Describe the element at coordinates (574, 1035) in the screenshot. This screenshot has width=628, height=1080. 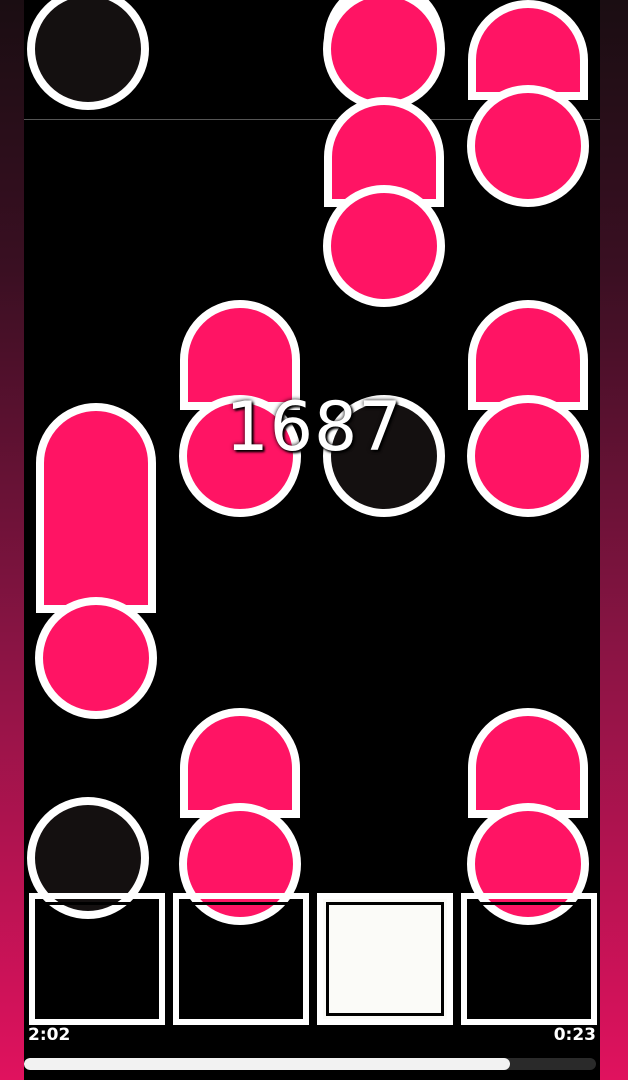
I see `remaining-time: 0:23` at that location.